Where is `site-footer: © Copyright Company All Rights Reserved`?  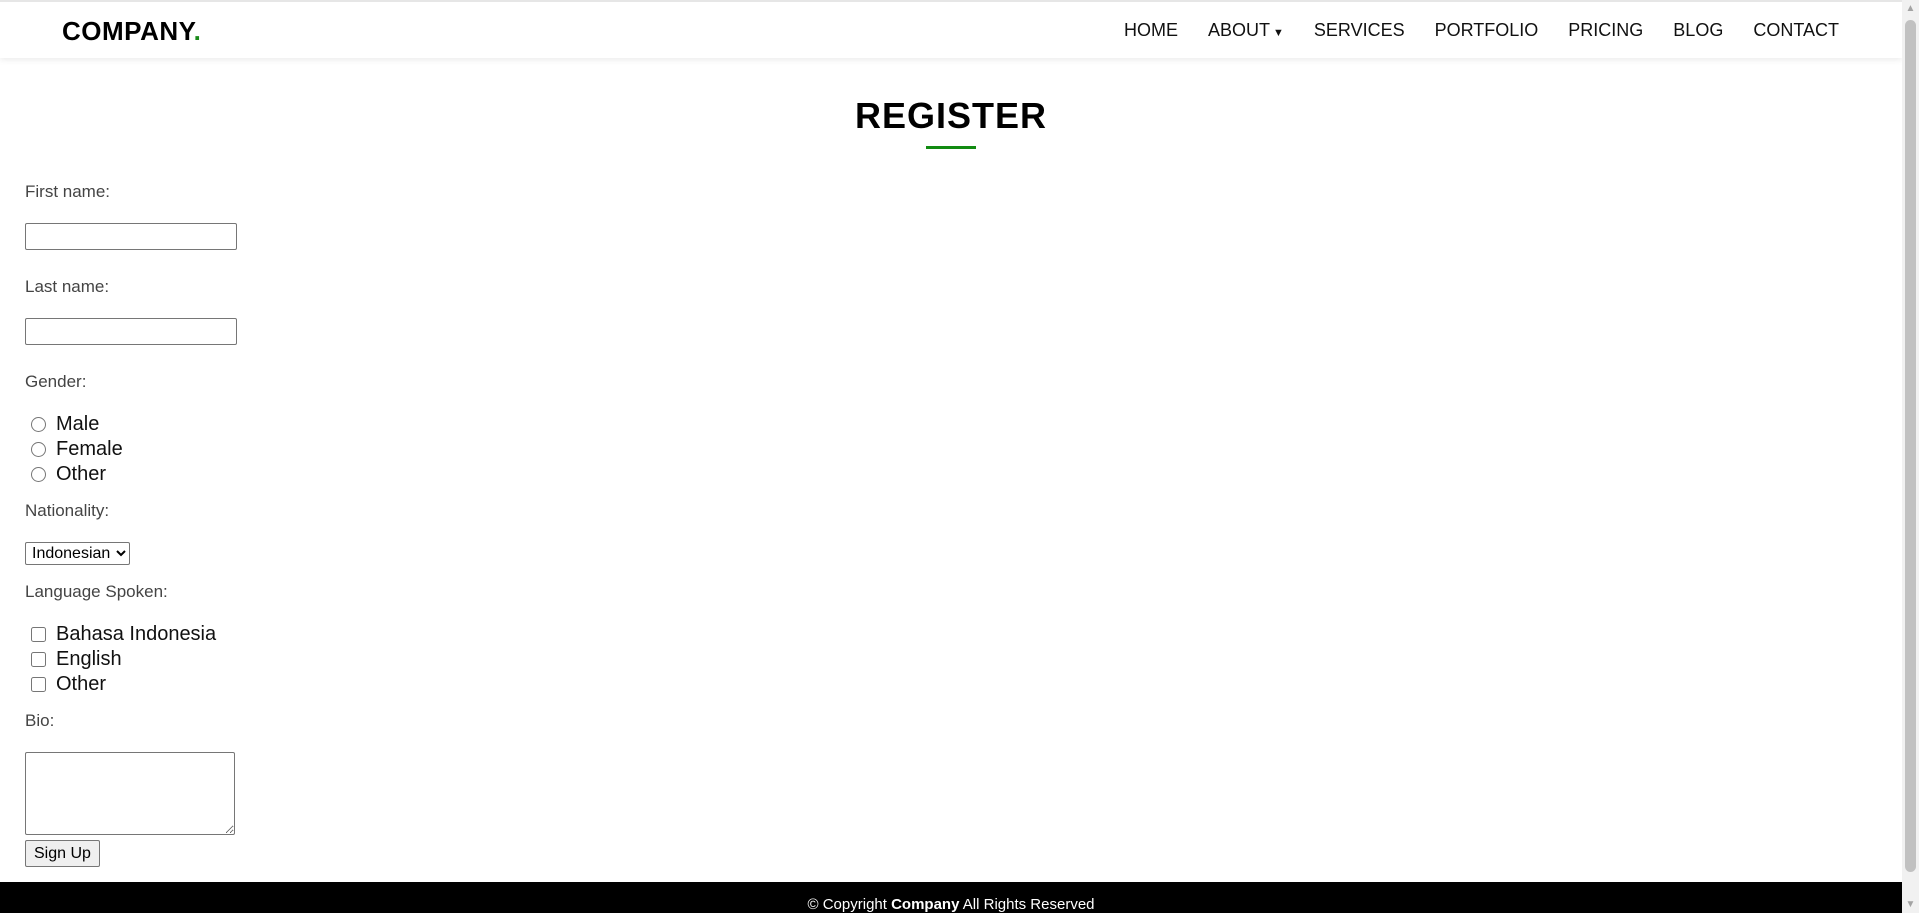 site-footer: © Copyright Company All Rights Reserved is located at coordinates (951, 897).